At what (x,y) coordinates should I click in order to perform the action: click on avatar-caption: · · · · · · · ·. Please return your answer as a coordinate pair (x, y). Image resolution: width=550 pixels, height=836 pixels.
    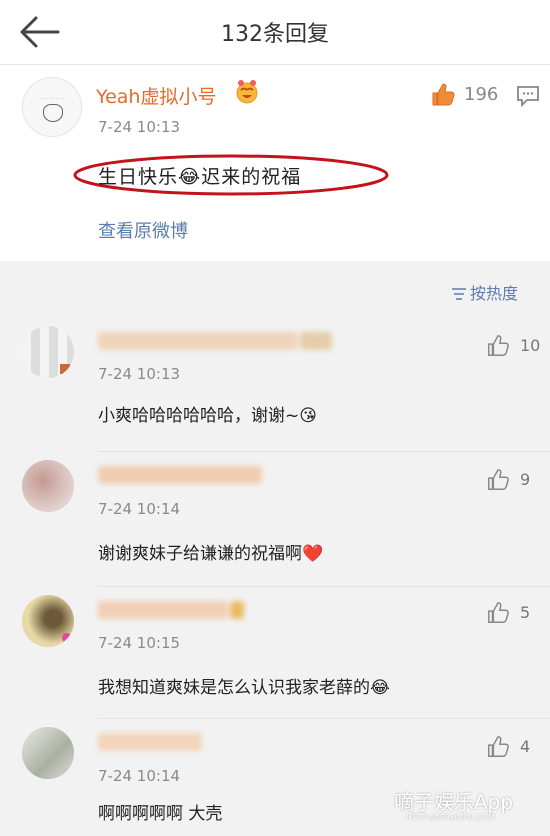
    Looking at the image, I should click on (52, 99).